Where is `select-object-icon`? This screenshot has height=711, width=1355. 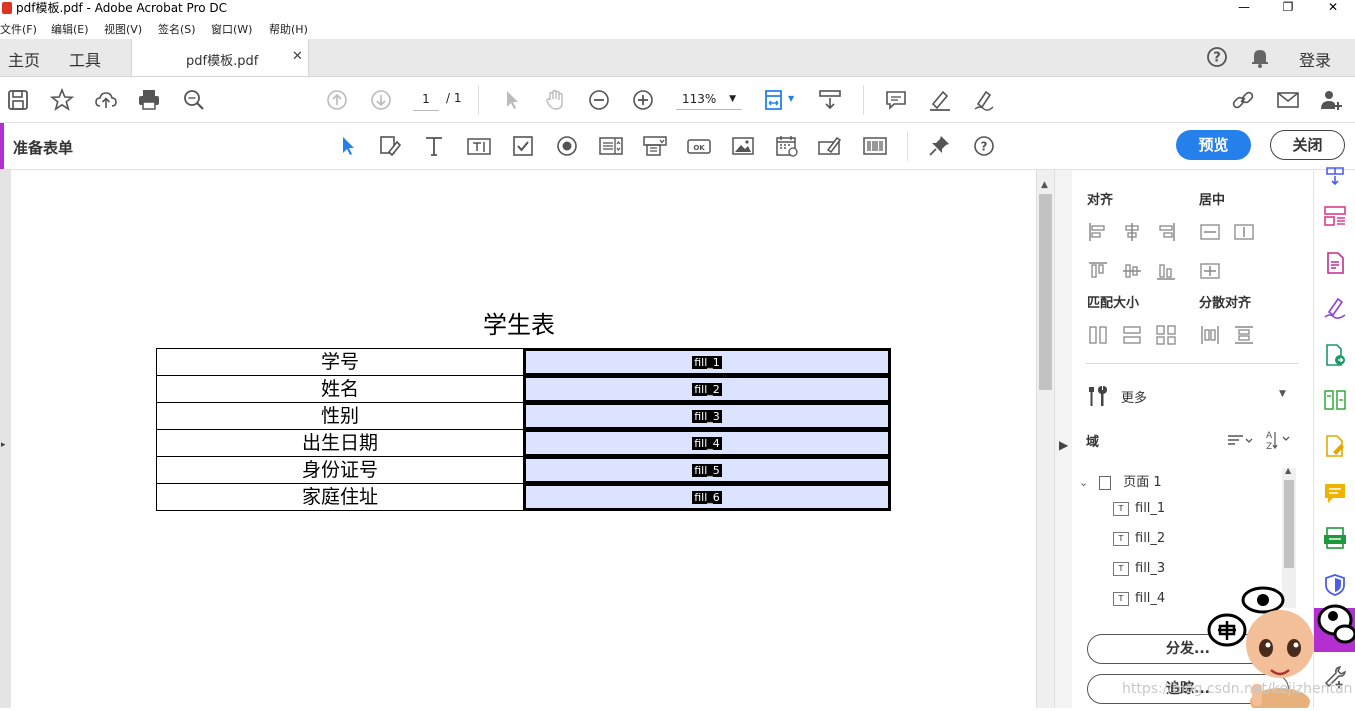 select-object-icon is located at coordinates (348, 146).